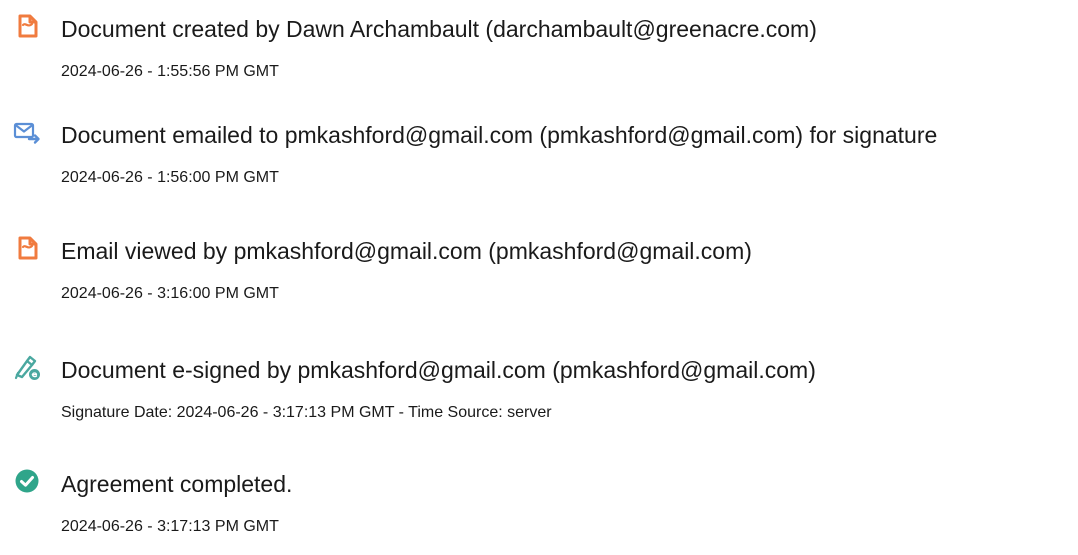 The width and height of the screenshot is (1078, 555). Describe the element at coordinates (177, 484) in the screenshot. I see `event-title: Agreement completed.` at that location.